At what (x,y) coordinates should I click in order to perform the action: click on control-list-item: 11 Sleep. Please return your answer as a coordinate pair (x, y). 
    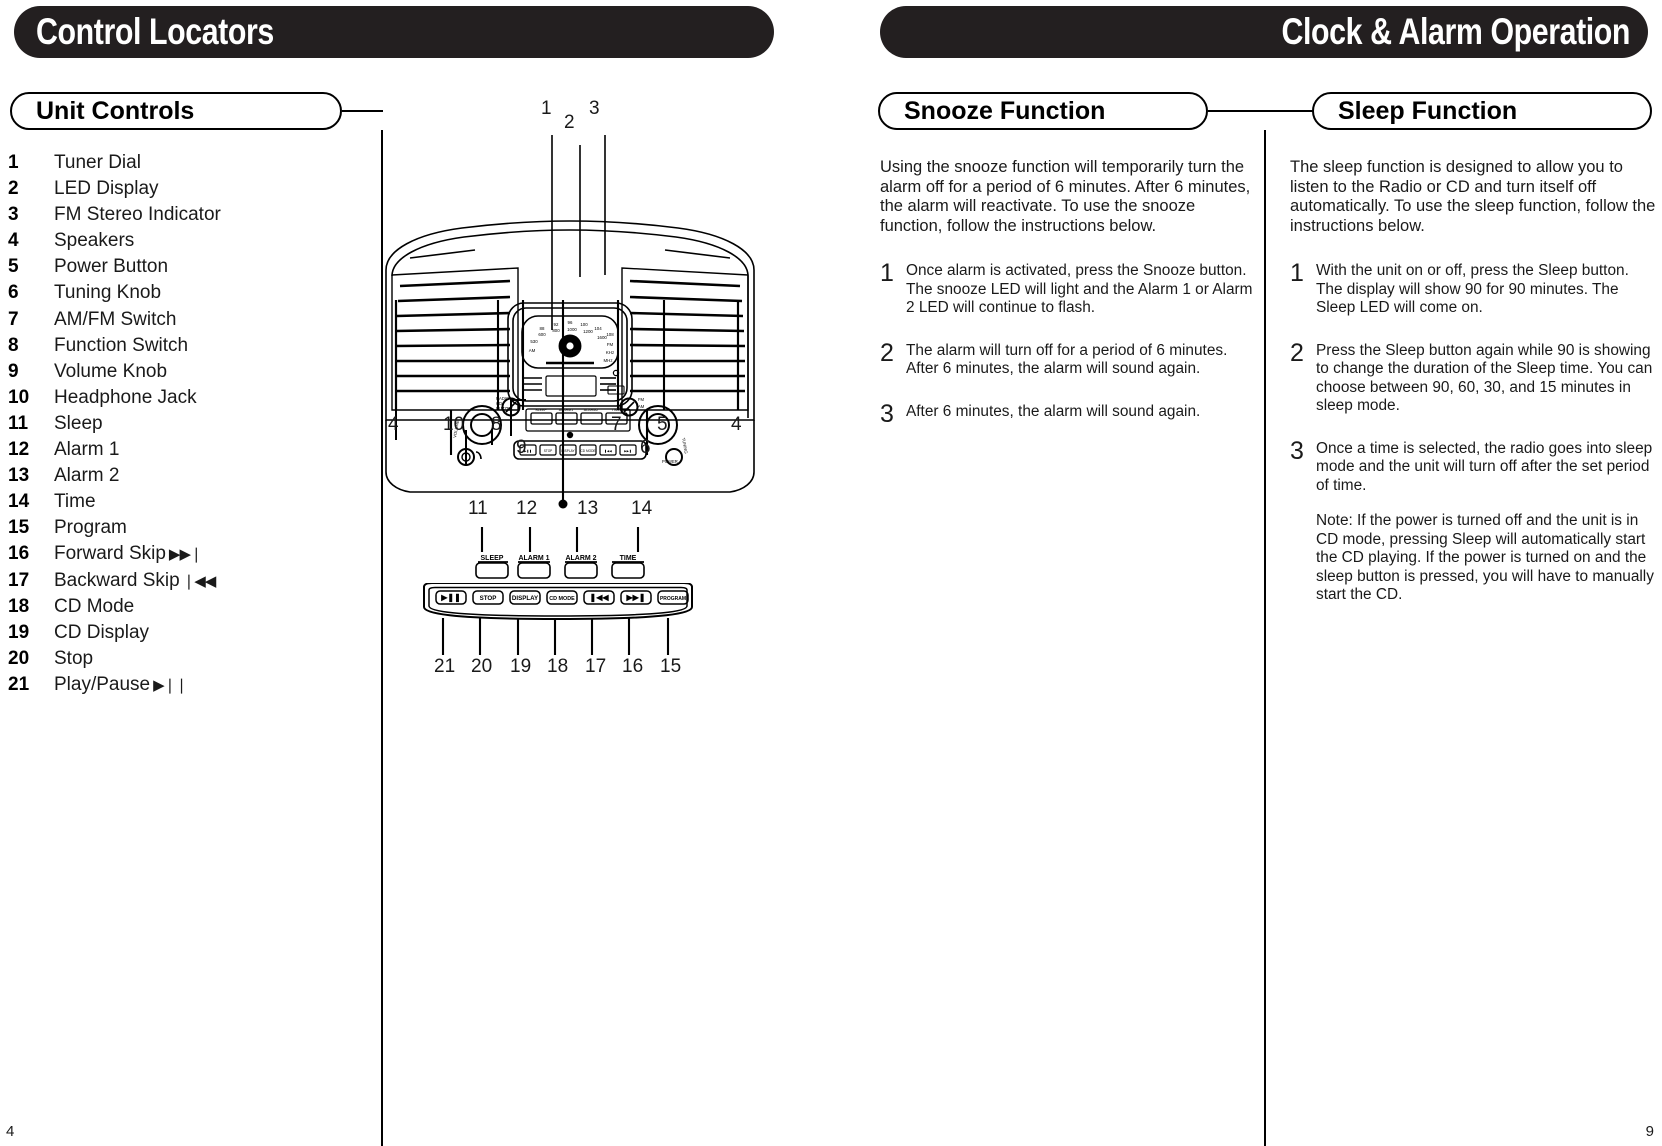
    Looking at the image, I should click on (183, 426).